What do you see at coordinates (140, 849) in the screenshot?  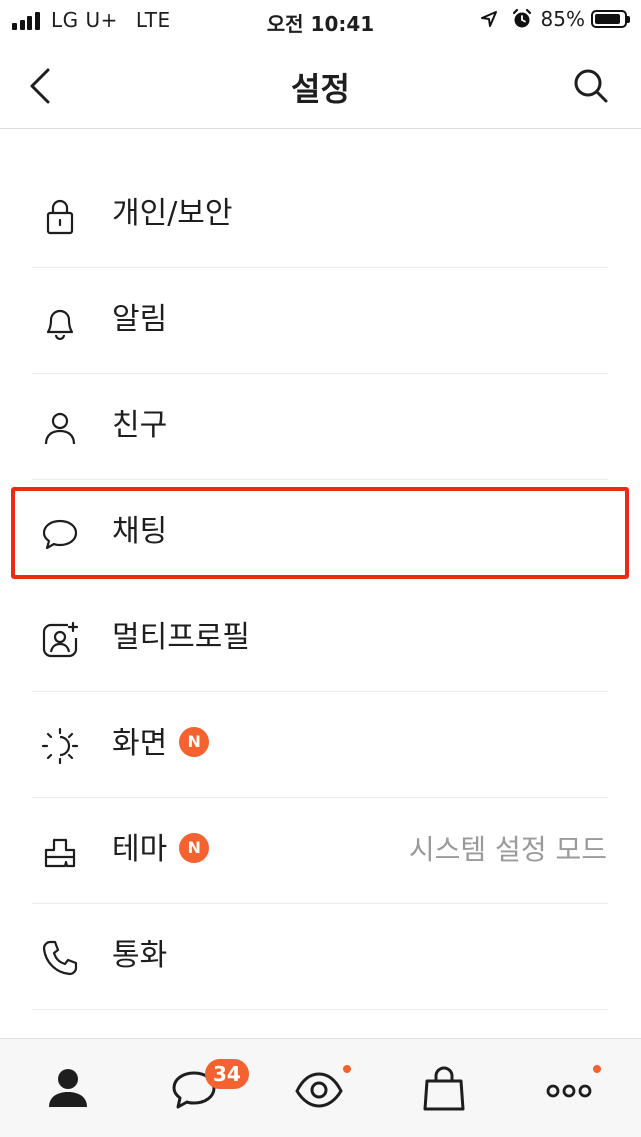 I see `settings-item-label: 테마` at bounding box center [140, 849].